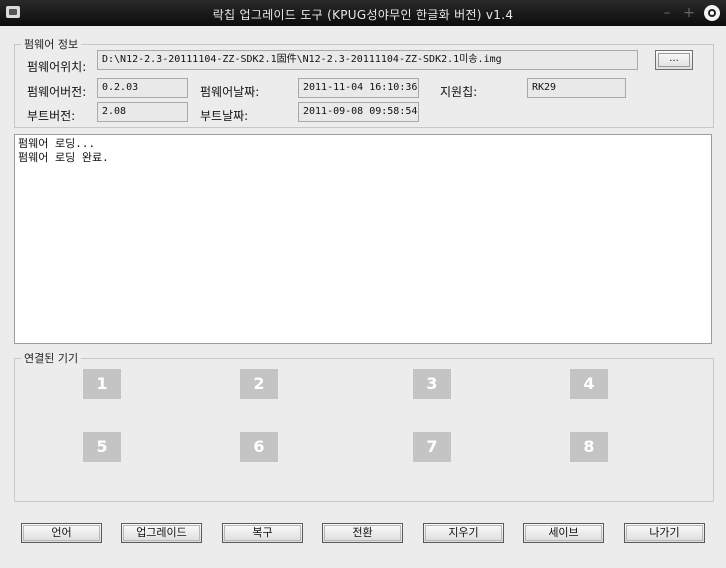  What do you see at coordinates (463, 533) in the screenshot?
I see `erase-button: 지우기` at bounding box center [463, 533].